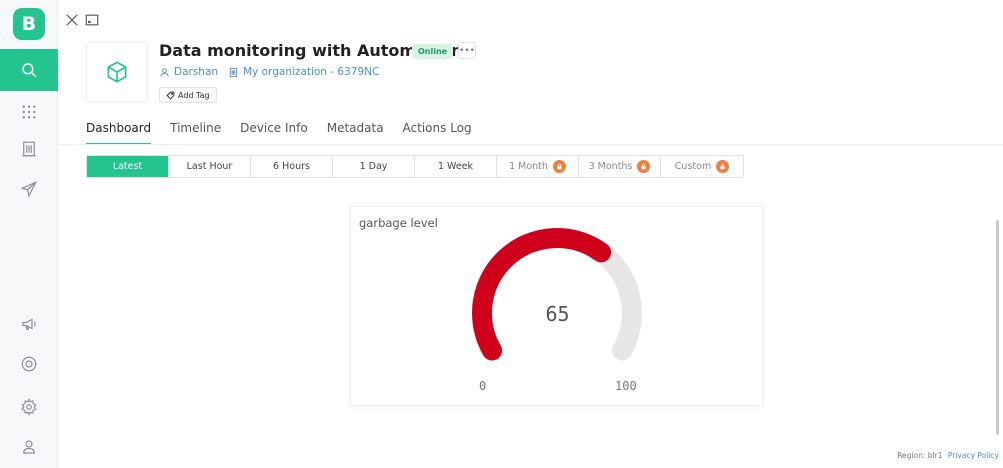 The width and height of the screenshot is (1003, 468). What do you see at coordinates (557, 314) in the screenshot?
I see `gauge-value: 65` at bounding box center [557, 314].